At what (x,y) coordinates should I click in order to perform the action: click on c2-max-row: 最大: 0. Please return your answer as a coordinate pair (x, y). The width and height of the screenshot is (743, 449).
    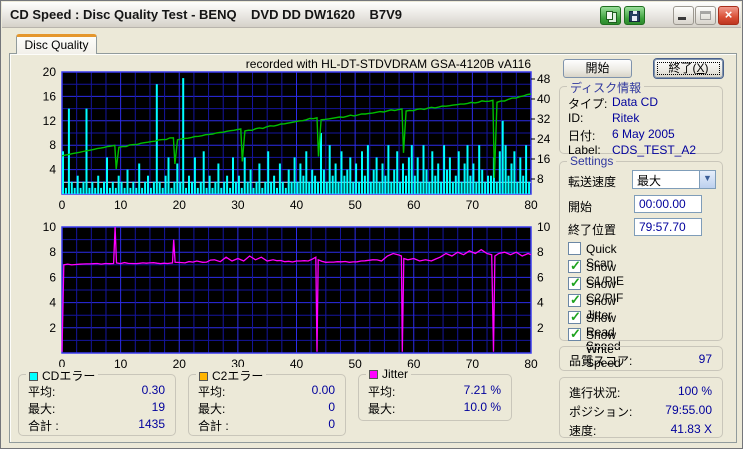
    Looking at the image, I should click on (266, 408).